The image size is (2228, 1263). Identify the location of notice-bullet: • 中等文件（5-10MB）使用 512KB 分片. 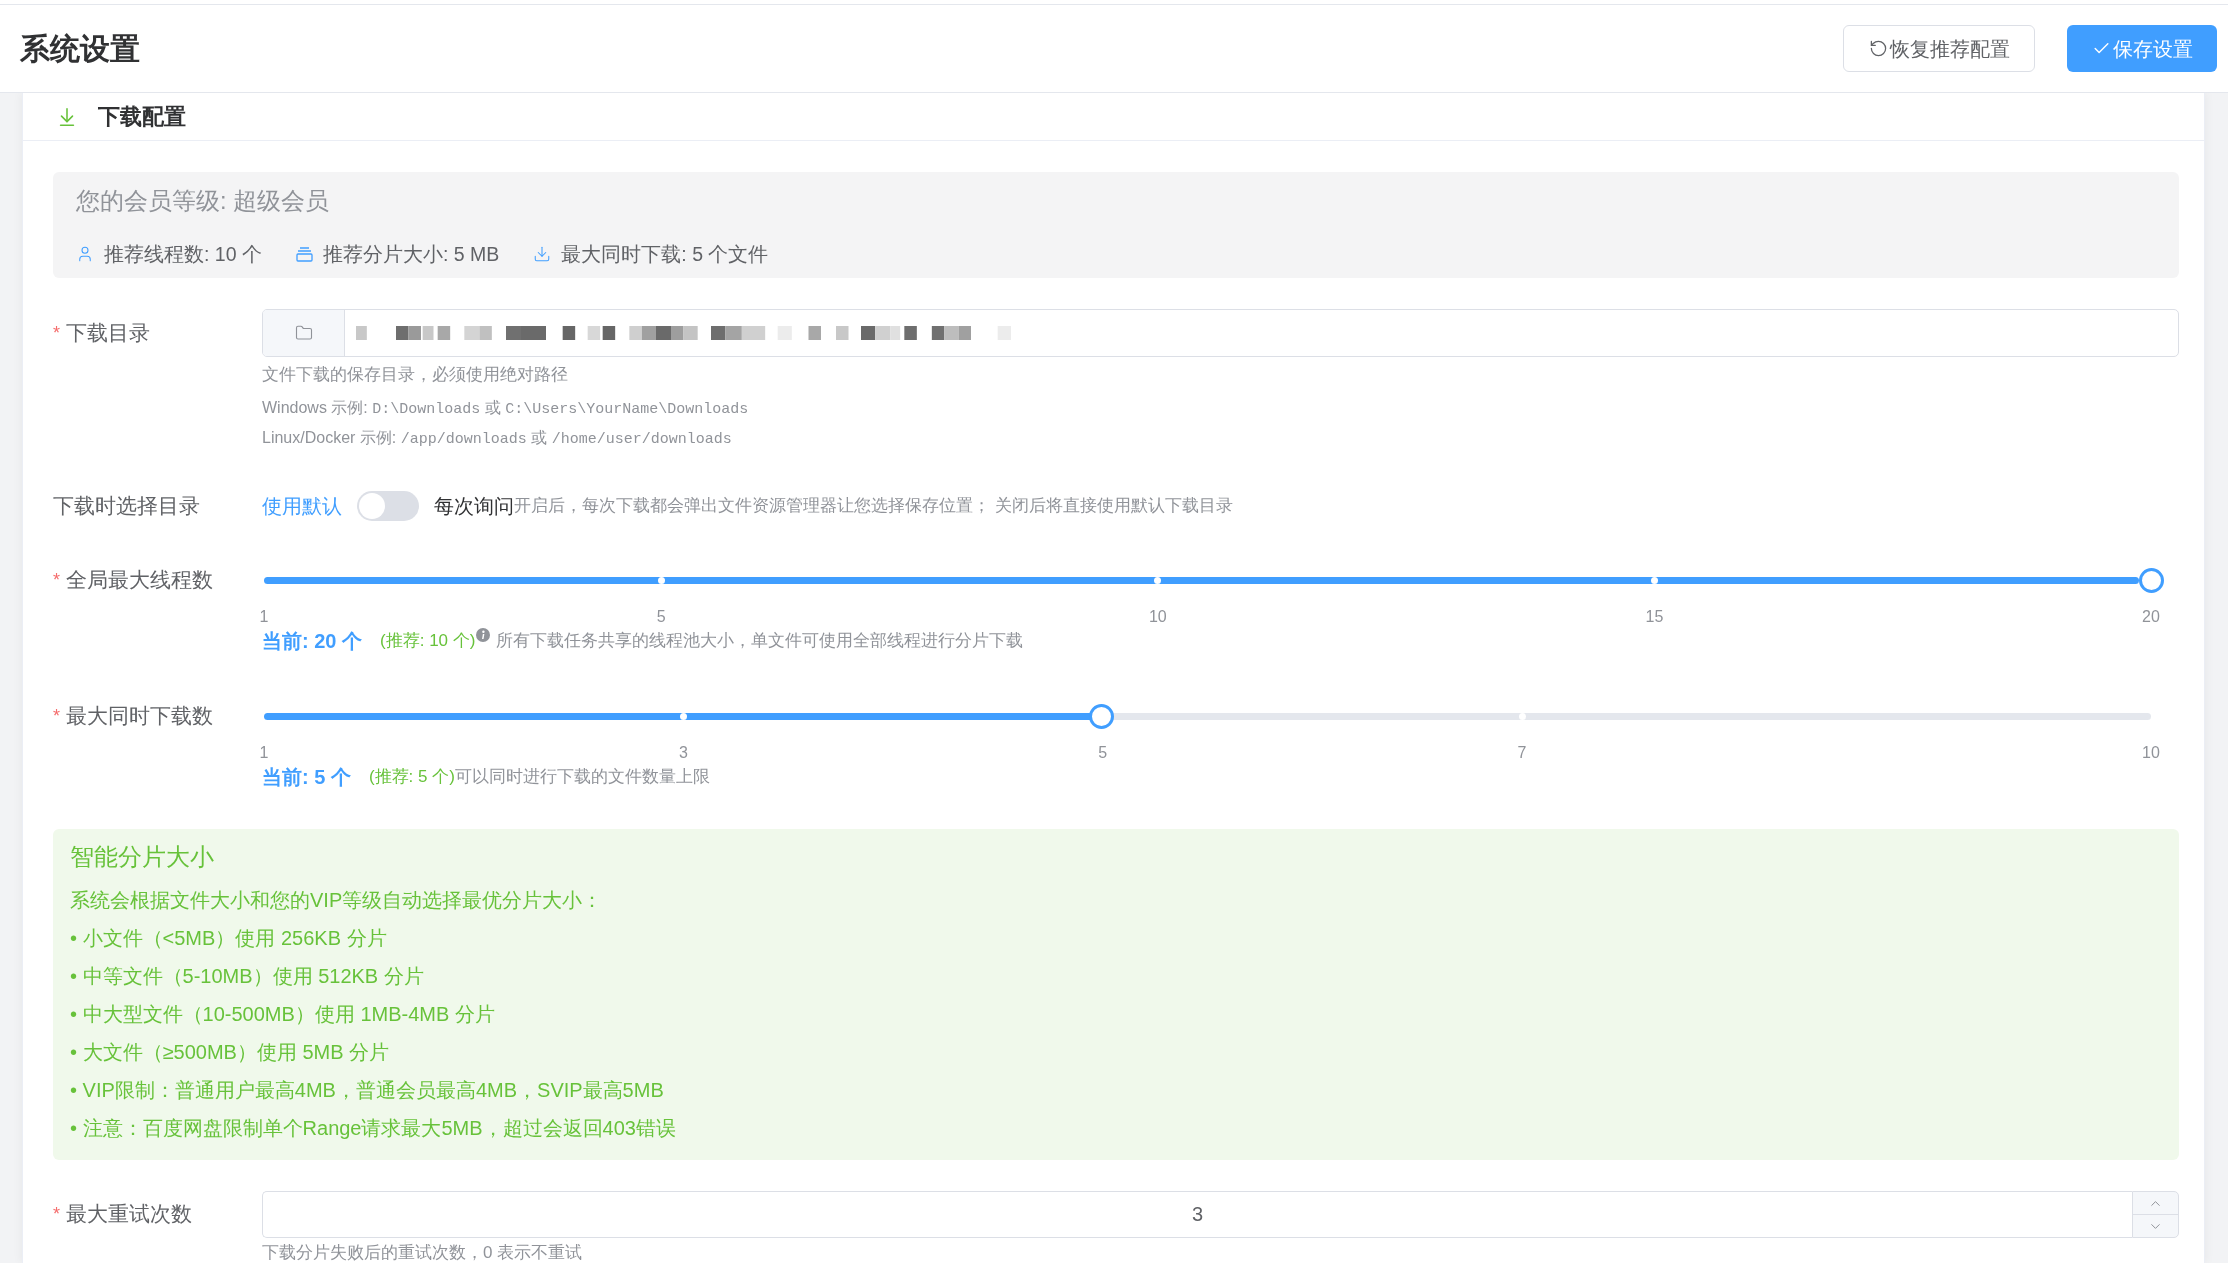
(247, 976).